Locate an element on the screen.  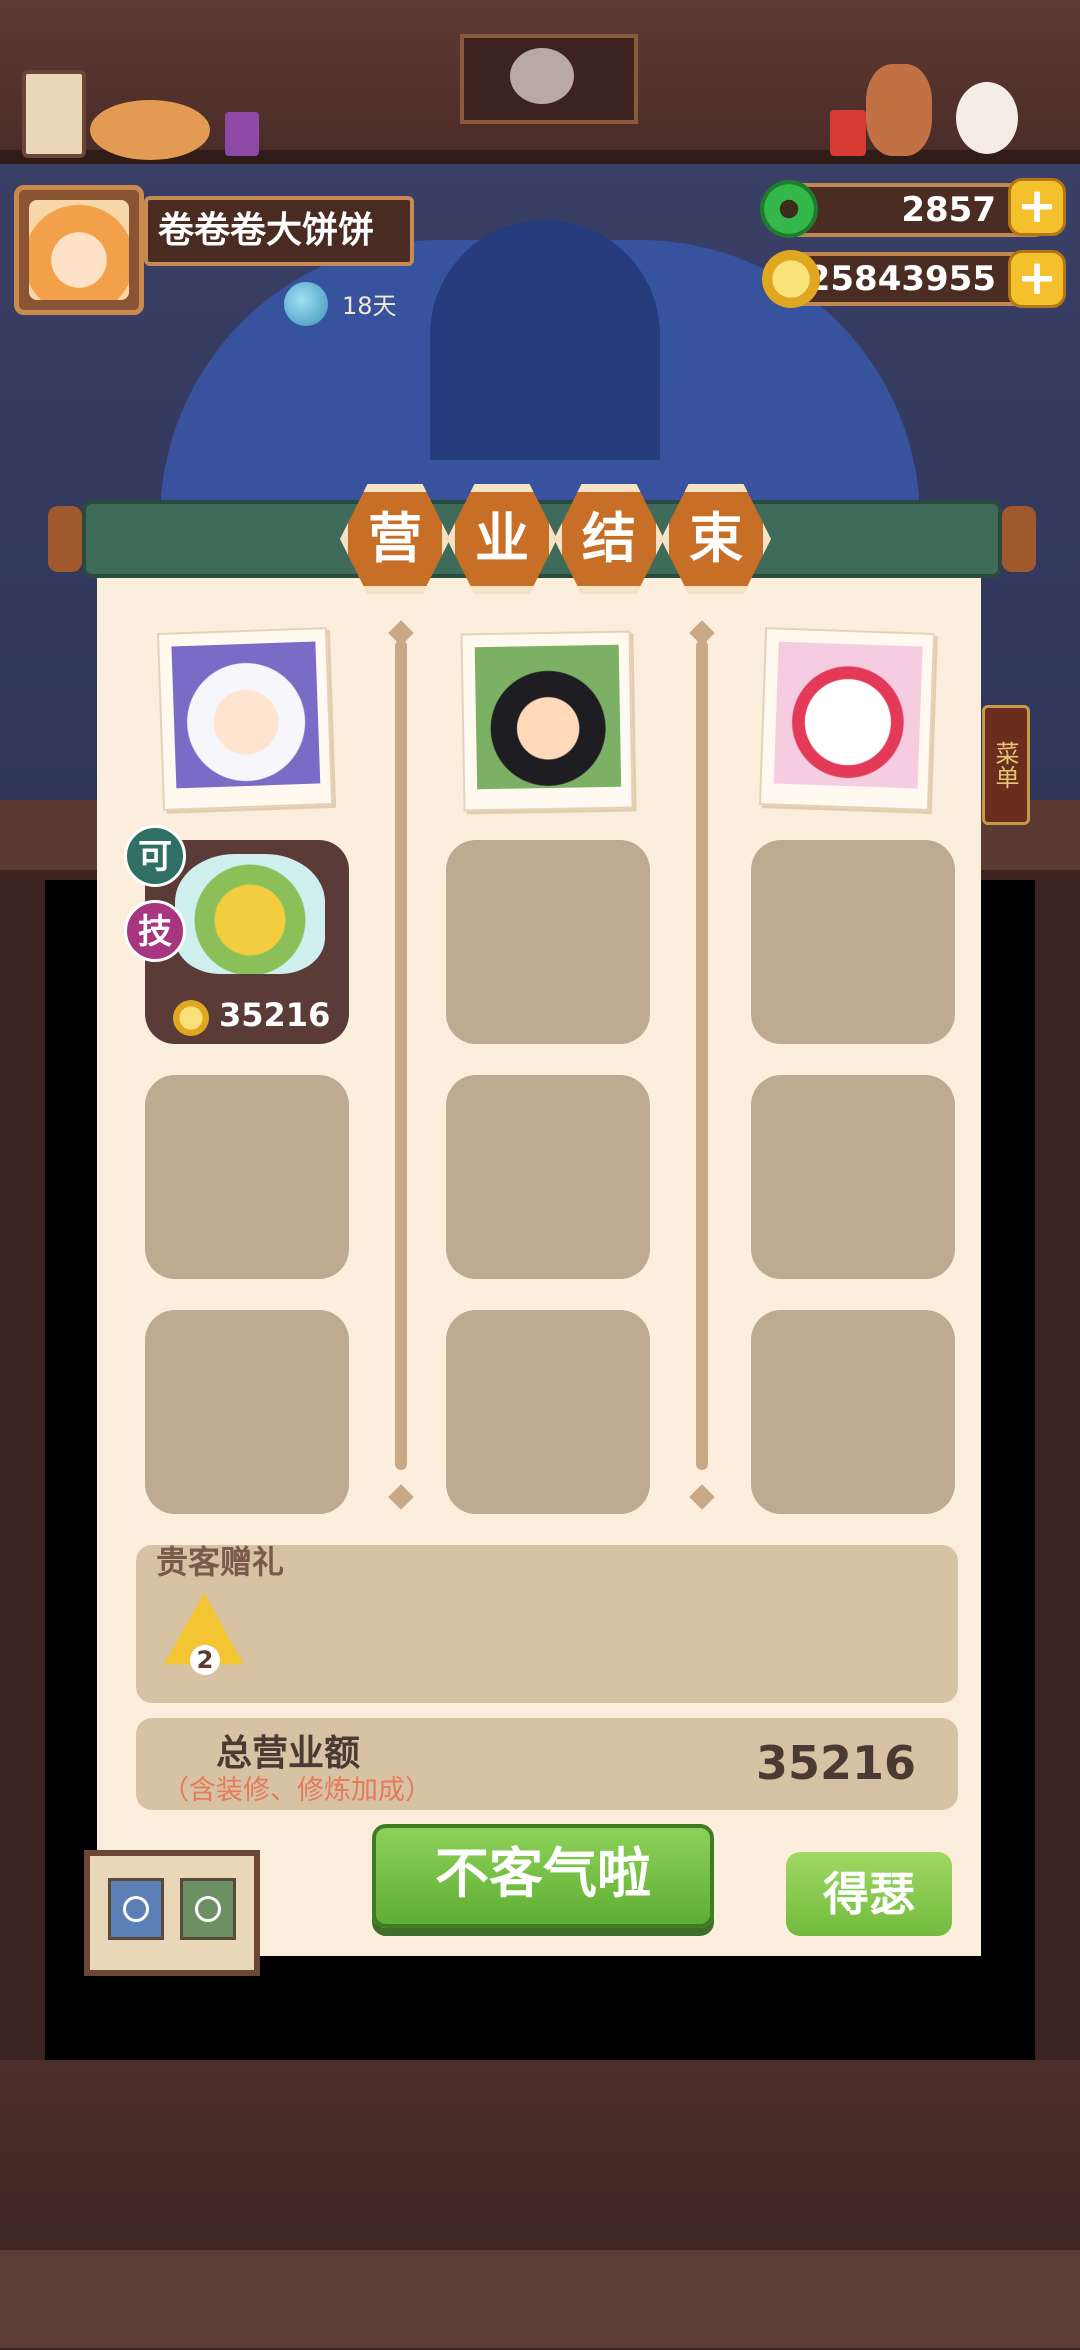
gift-count: 2 is located at coordinates (205, 1660).